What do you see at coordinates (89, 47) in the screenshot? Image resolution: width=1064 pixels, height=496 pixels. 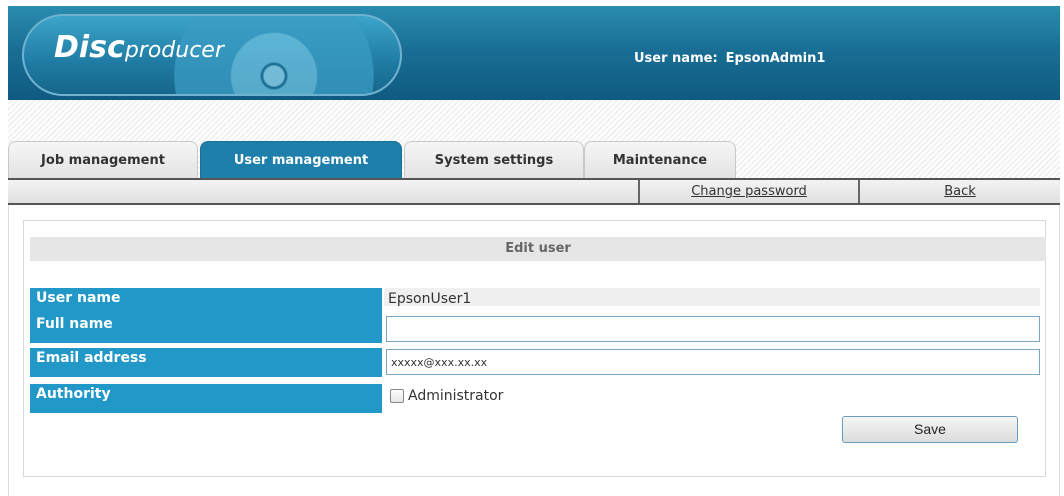 I see `logo-disc-text: Disc` at bounding box center [89, 47].